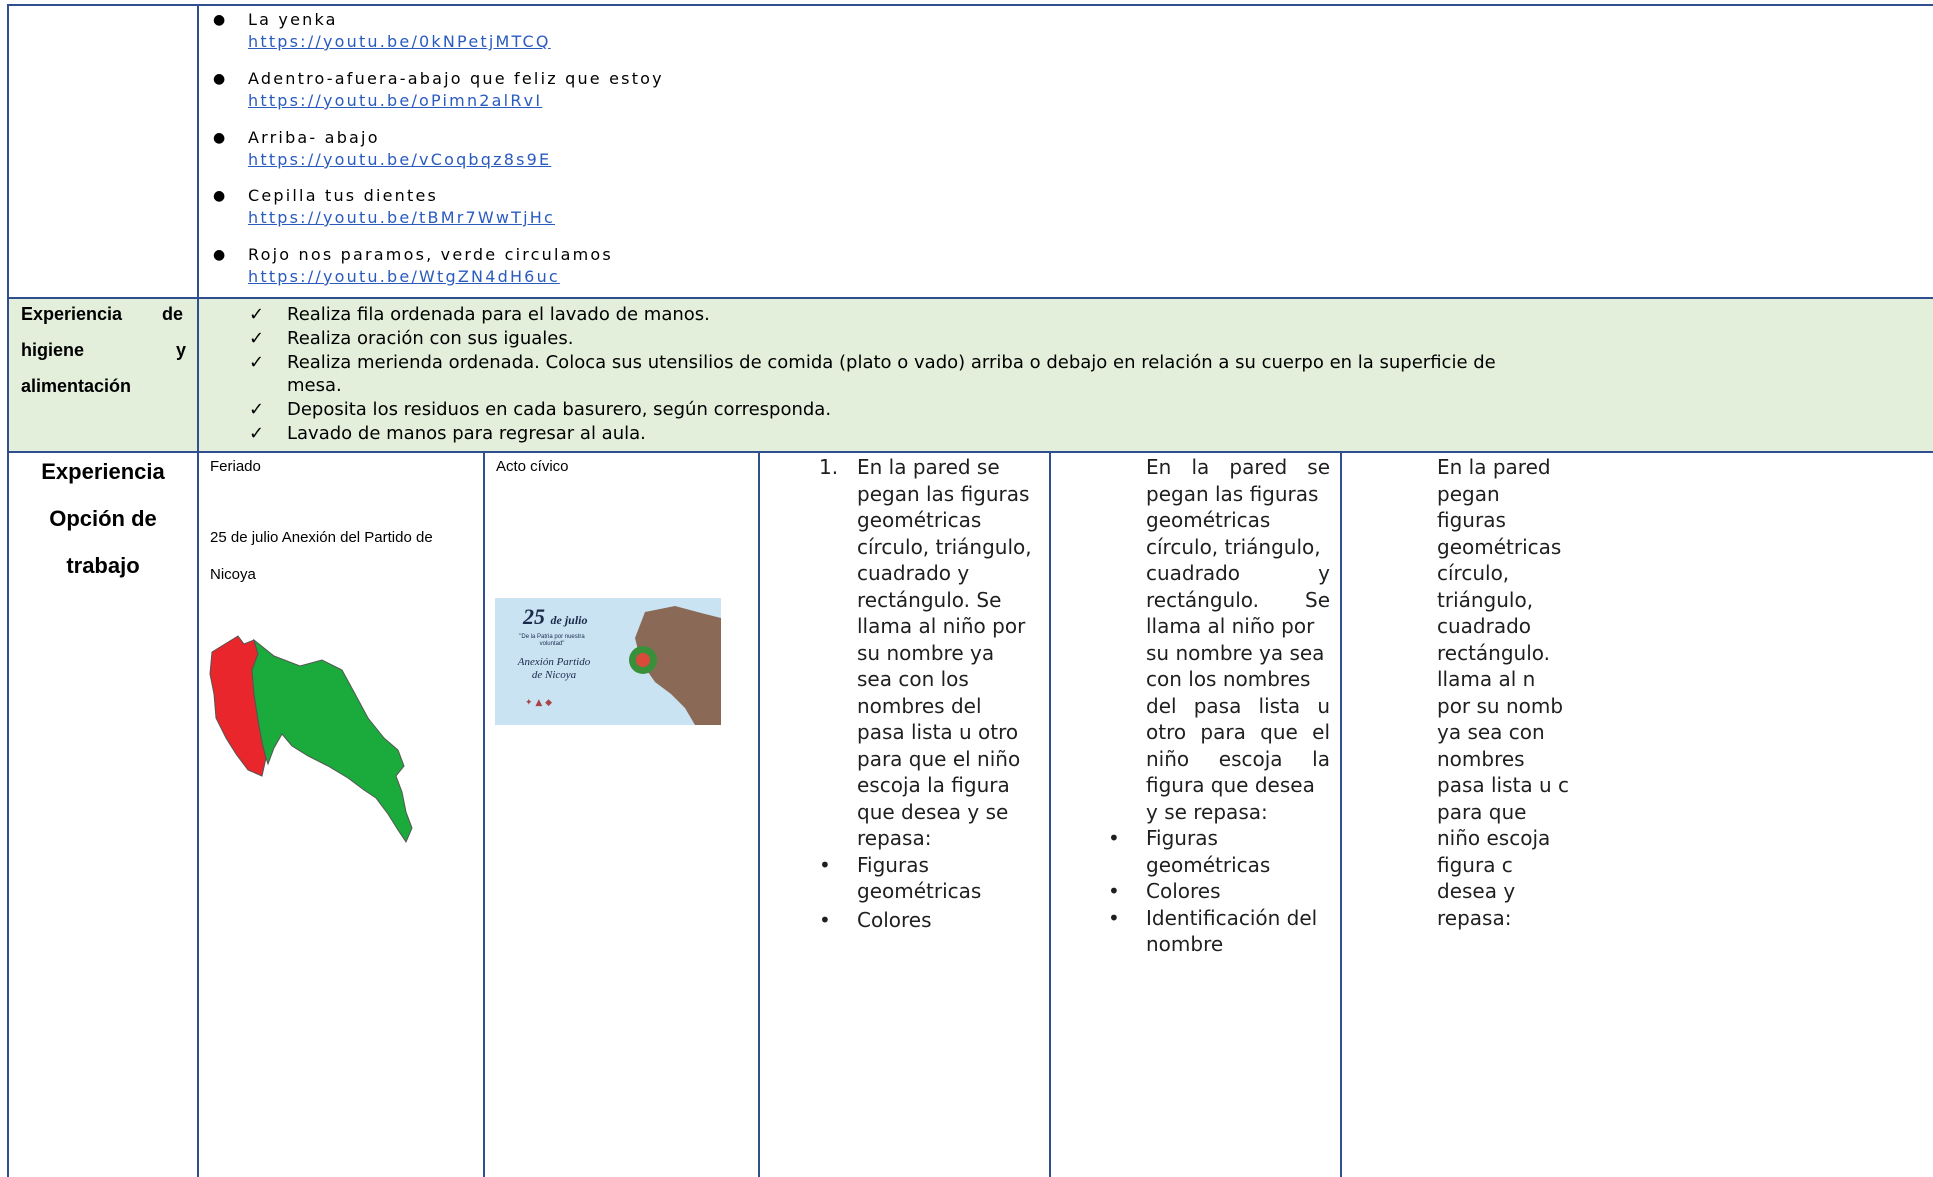 Image resolution: width=1933 pixels, height=1177 pixels. I want to click on activity-line: escoja la figura, so click(933, 785).